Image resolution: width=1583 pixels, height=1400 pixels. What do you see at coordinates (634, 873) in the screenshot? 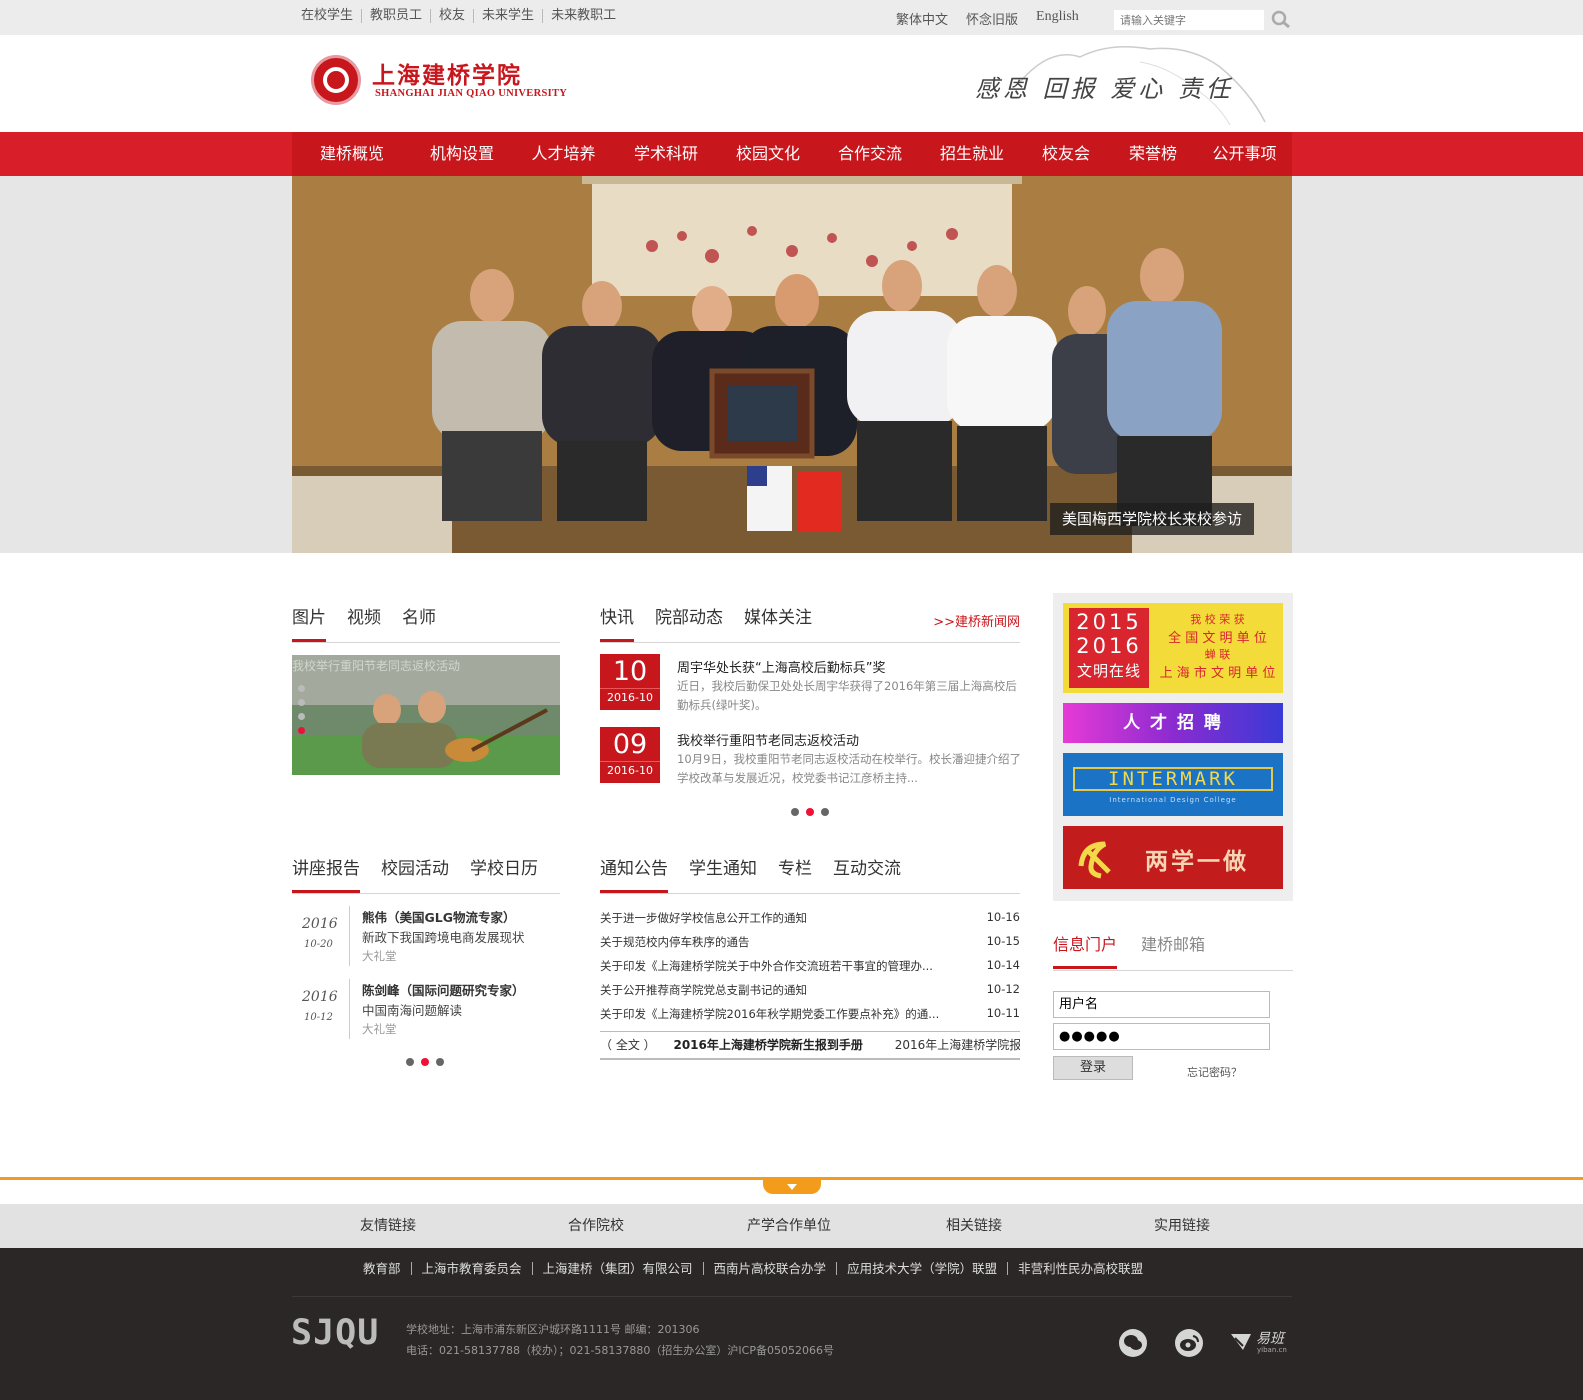
I see `tab-notices: 通知公告` at bounding box center [634, 873].